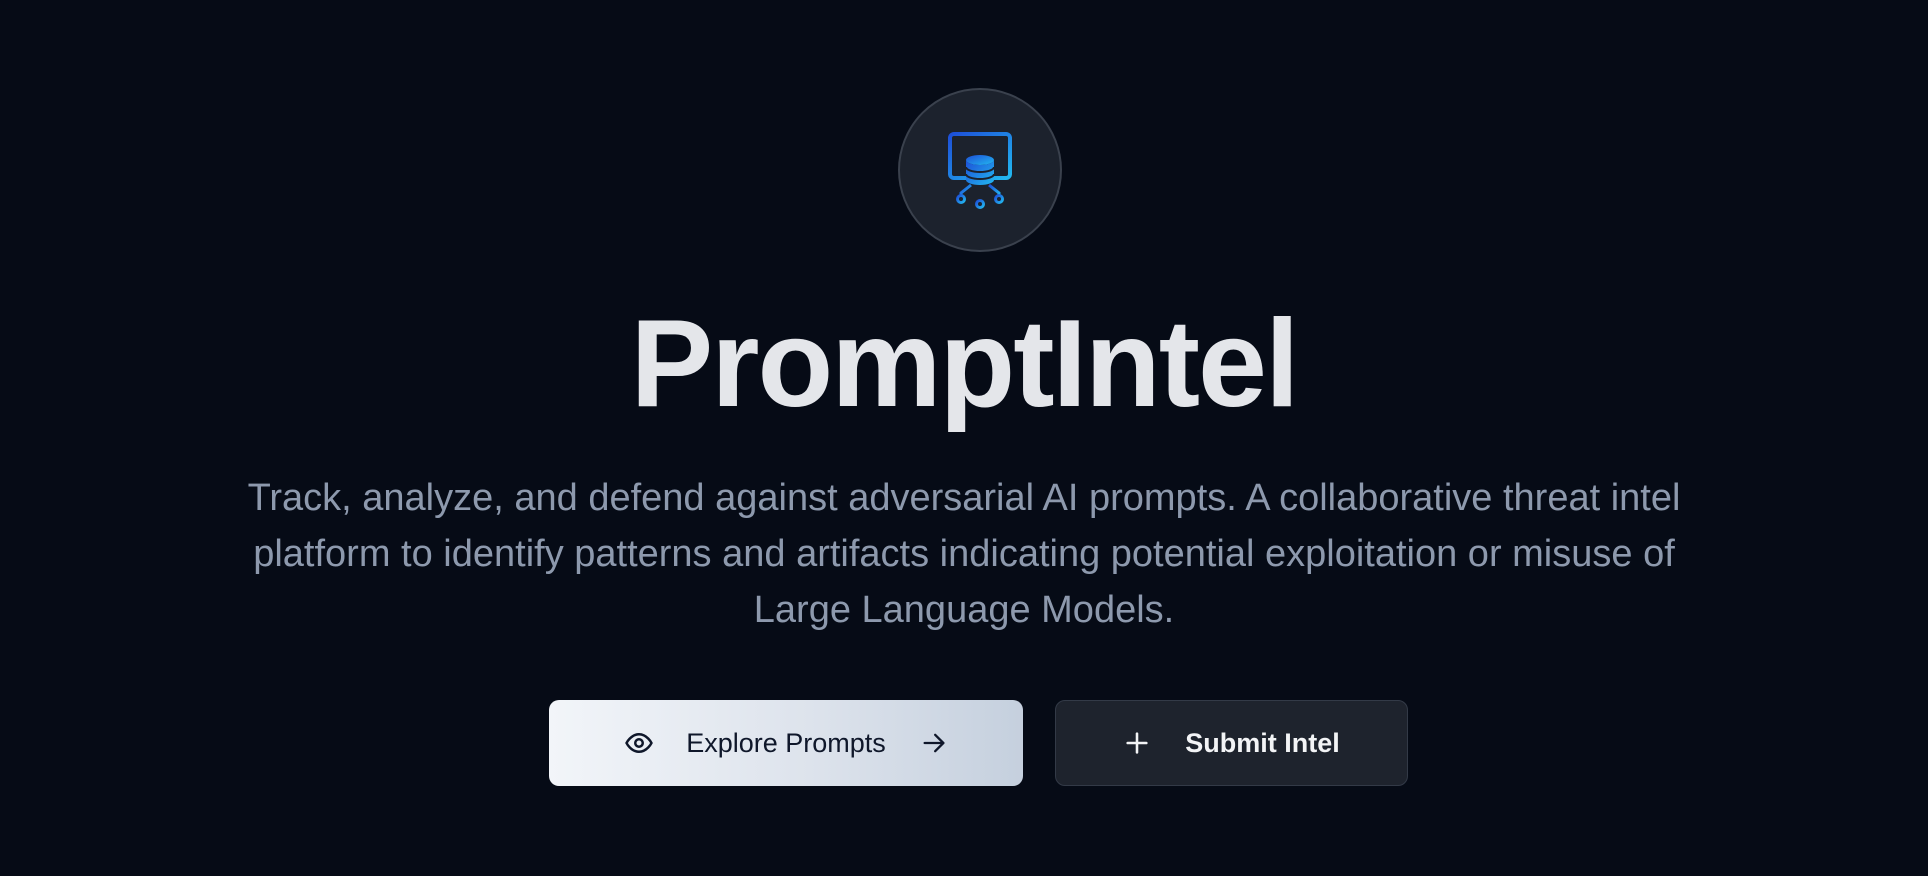 The width and height of the screenshot is (1928, 876). What do you see at coordinates (639, 743) in the screenshot?
I see `eye-icon` at bounding box center [639, 743].